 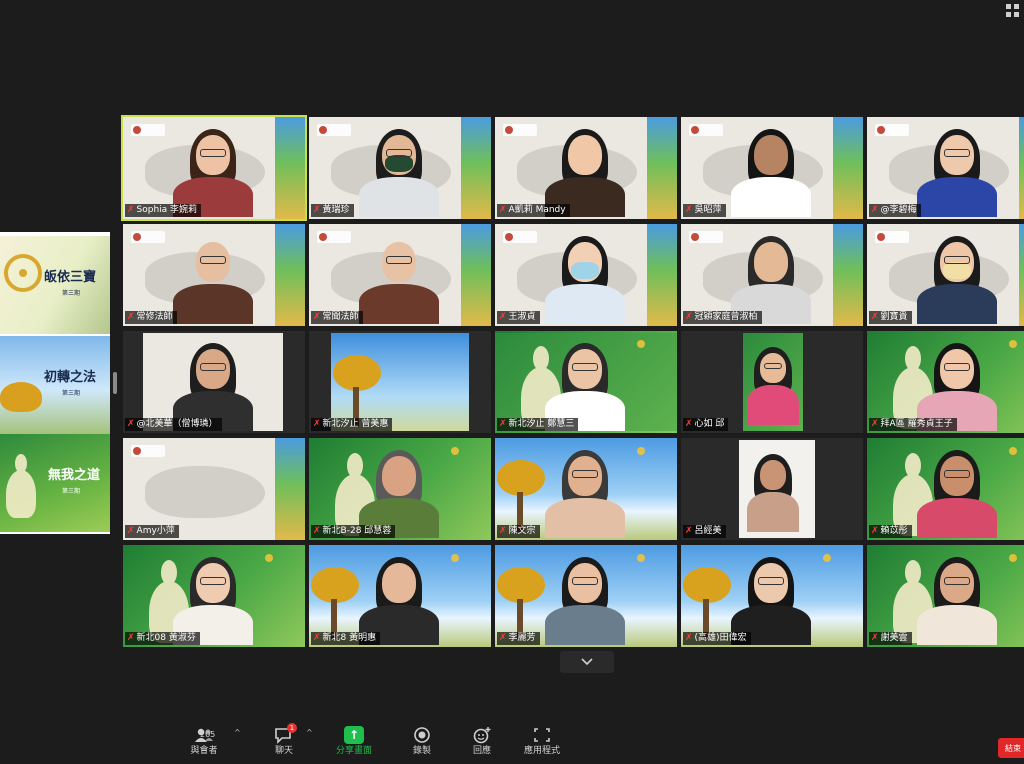 I want to click on participant-name-tag: ✗ 吳昭萍, so click(x=704, y=210).